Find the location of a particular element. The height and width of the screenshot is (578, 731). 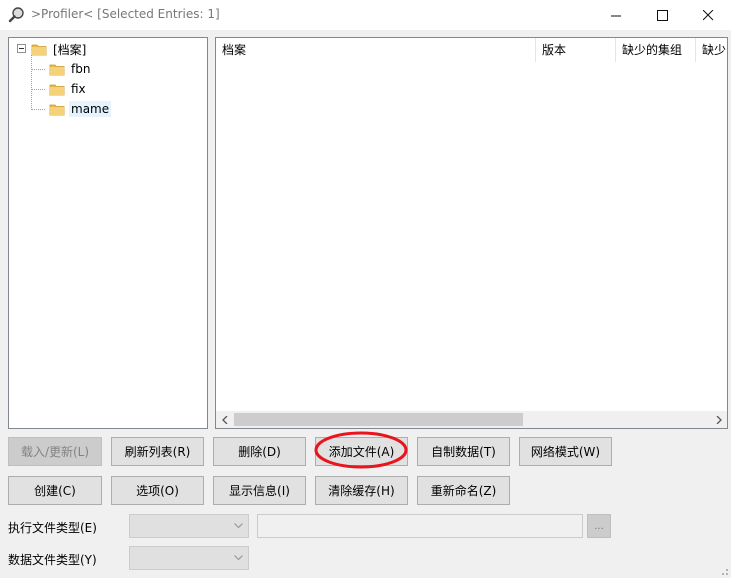

tree-item-label: fix is located at coordinates (78, 89).